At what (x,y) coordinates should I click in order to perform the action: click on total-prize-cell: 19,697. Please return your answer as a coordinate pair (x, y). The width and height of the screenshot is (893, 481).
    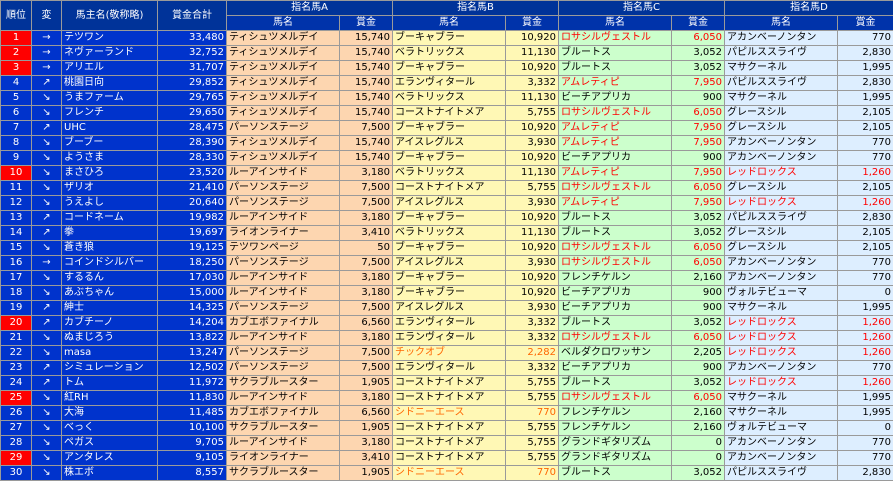
    Looking at the image, I should click on (192, 233).